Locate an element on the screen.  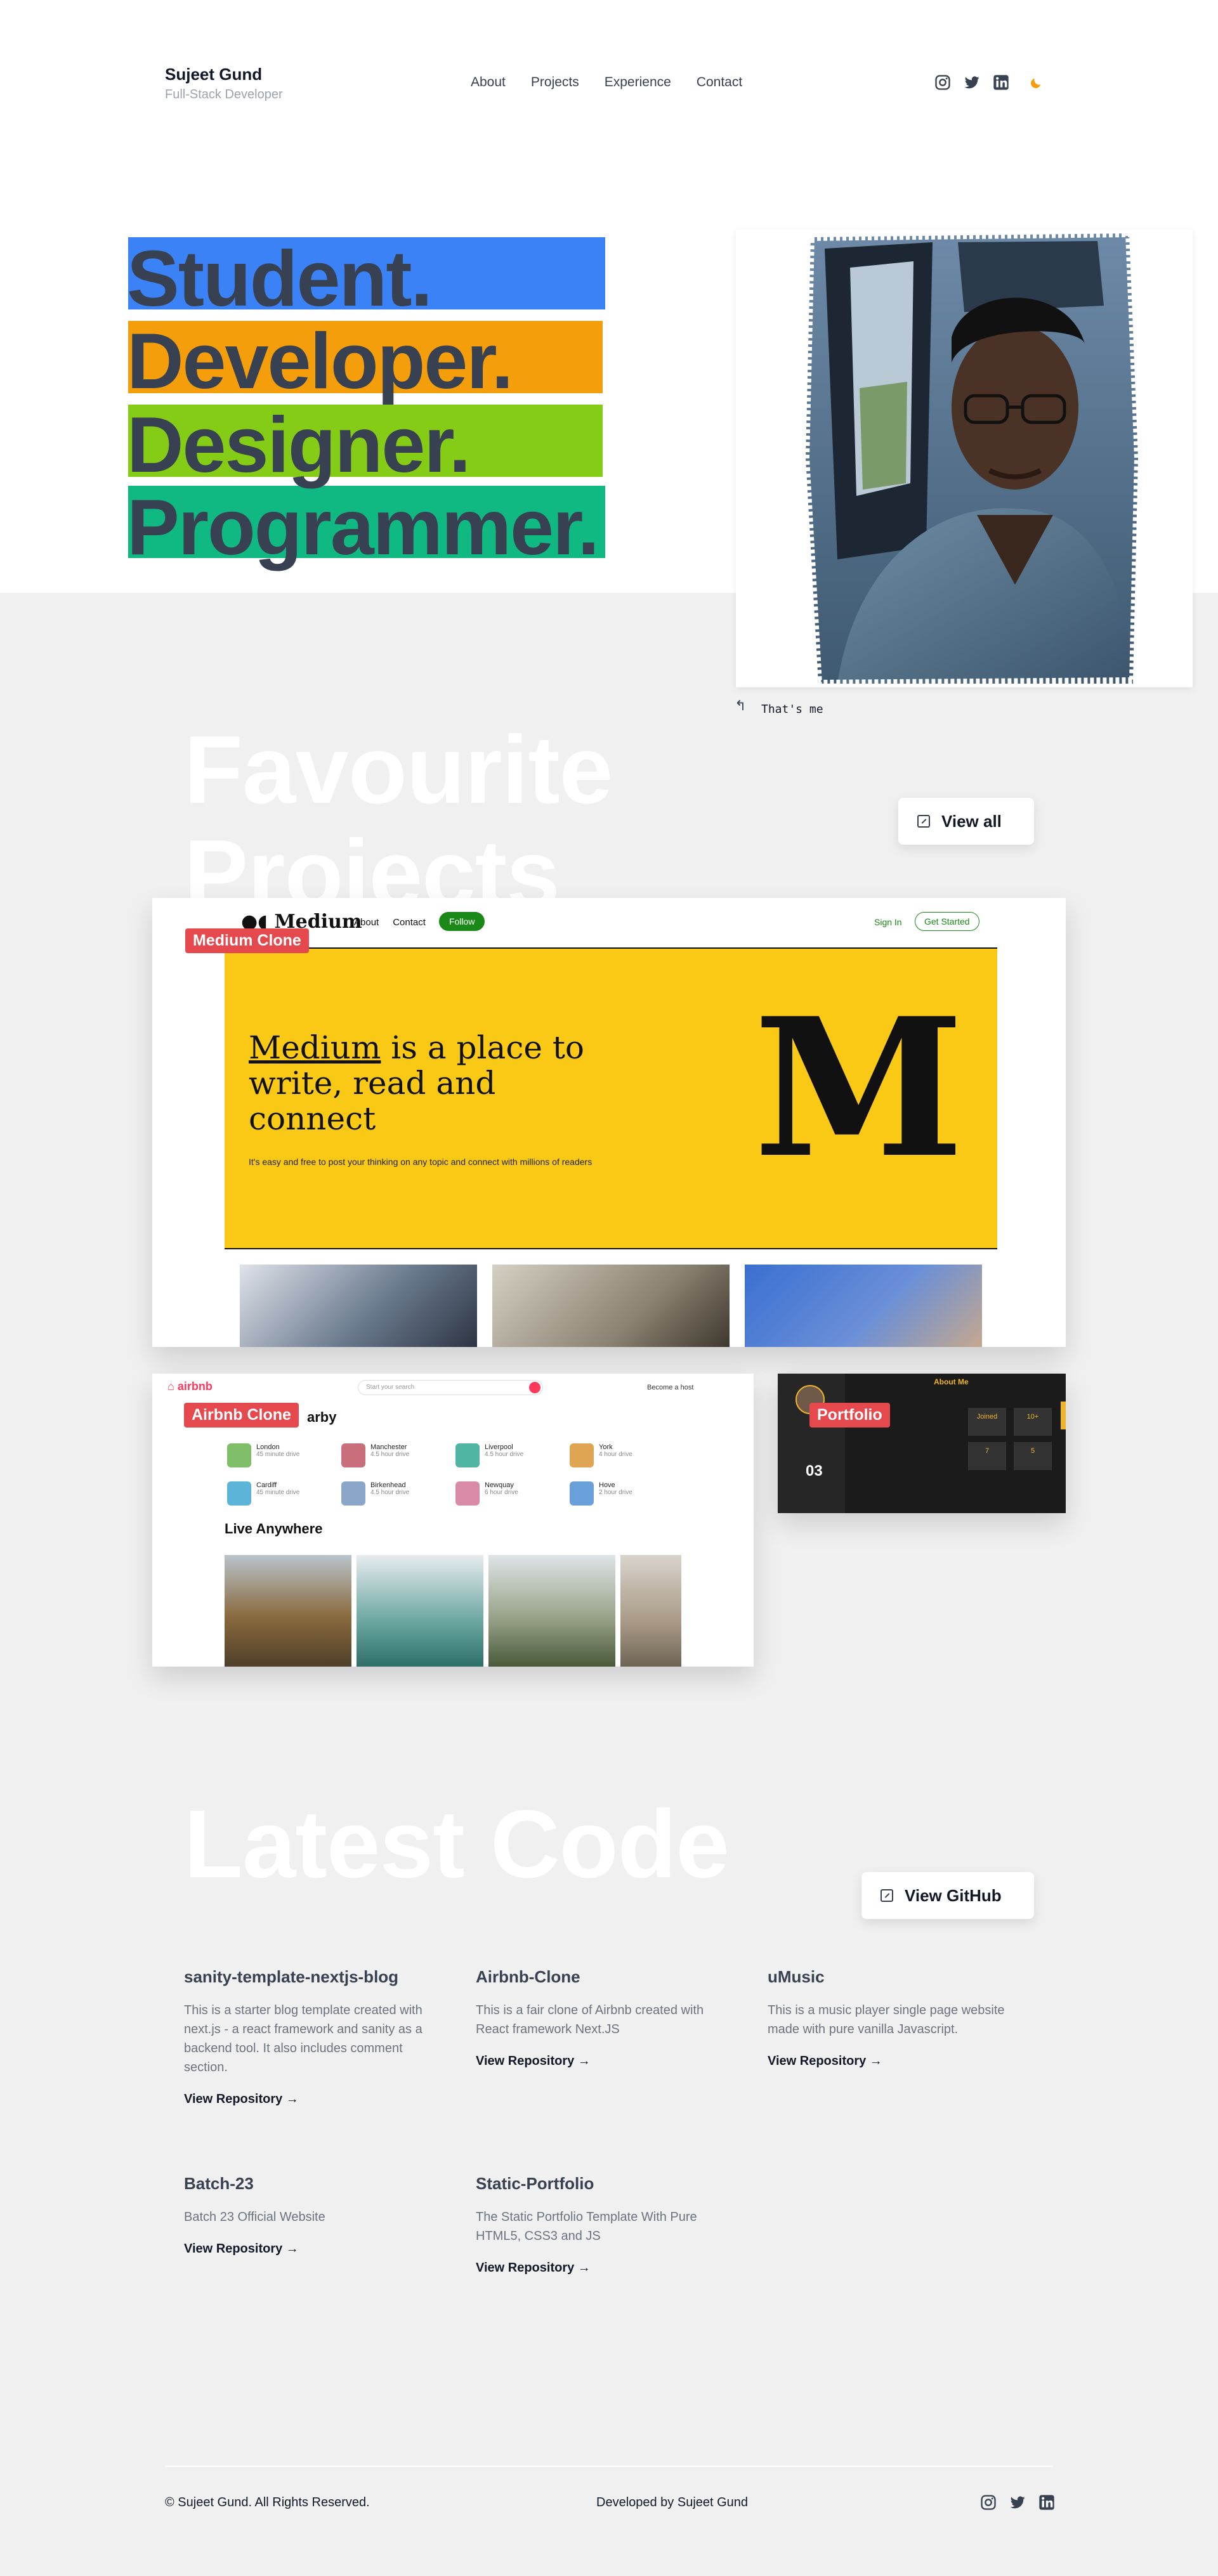
airbnb-host-link: Become a host is located at coordinates (670, 1387).